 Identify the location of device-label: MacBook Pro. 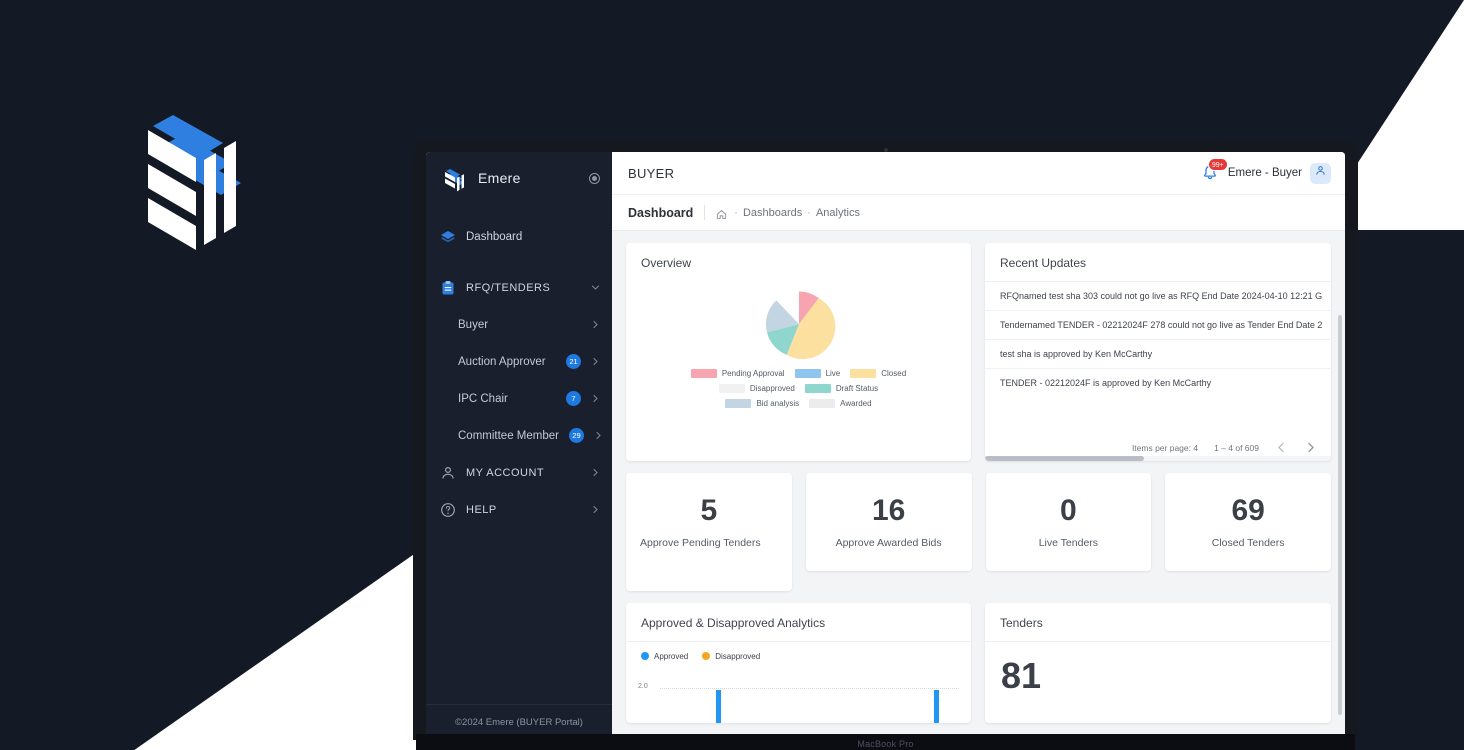
(885, 744).